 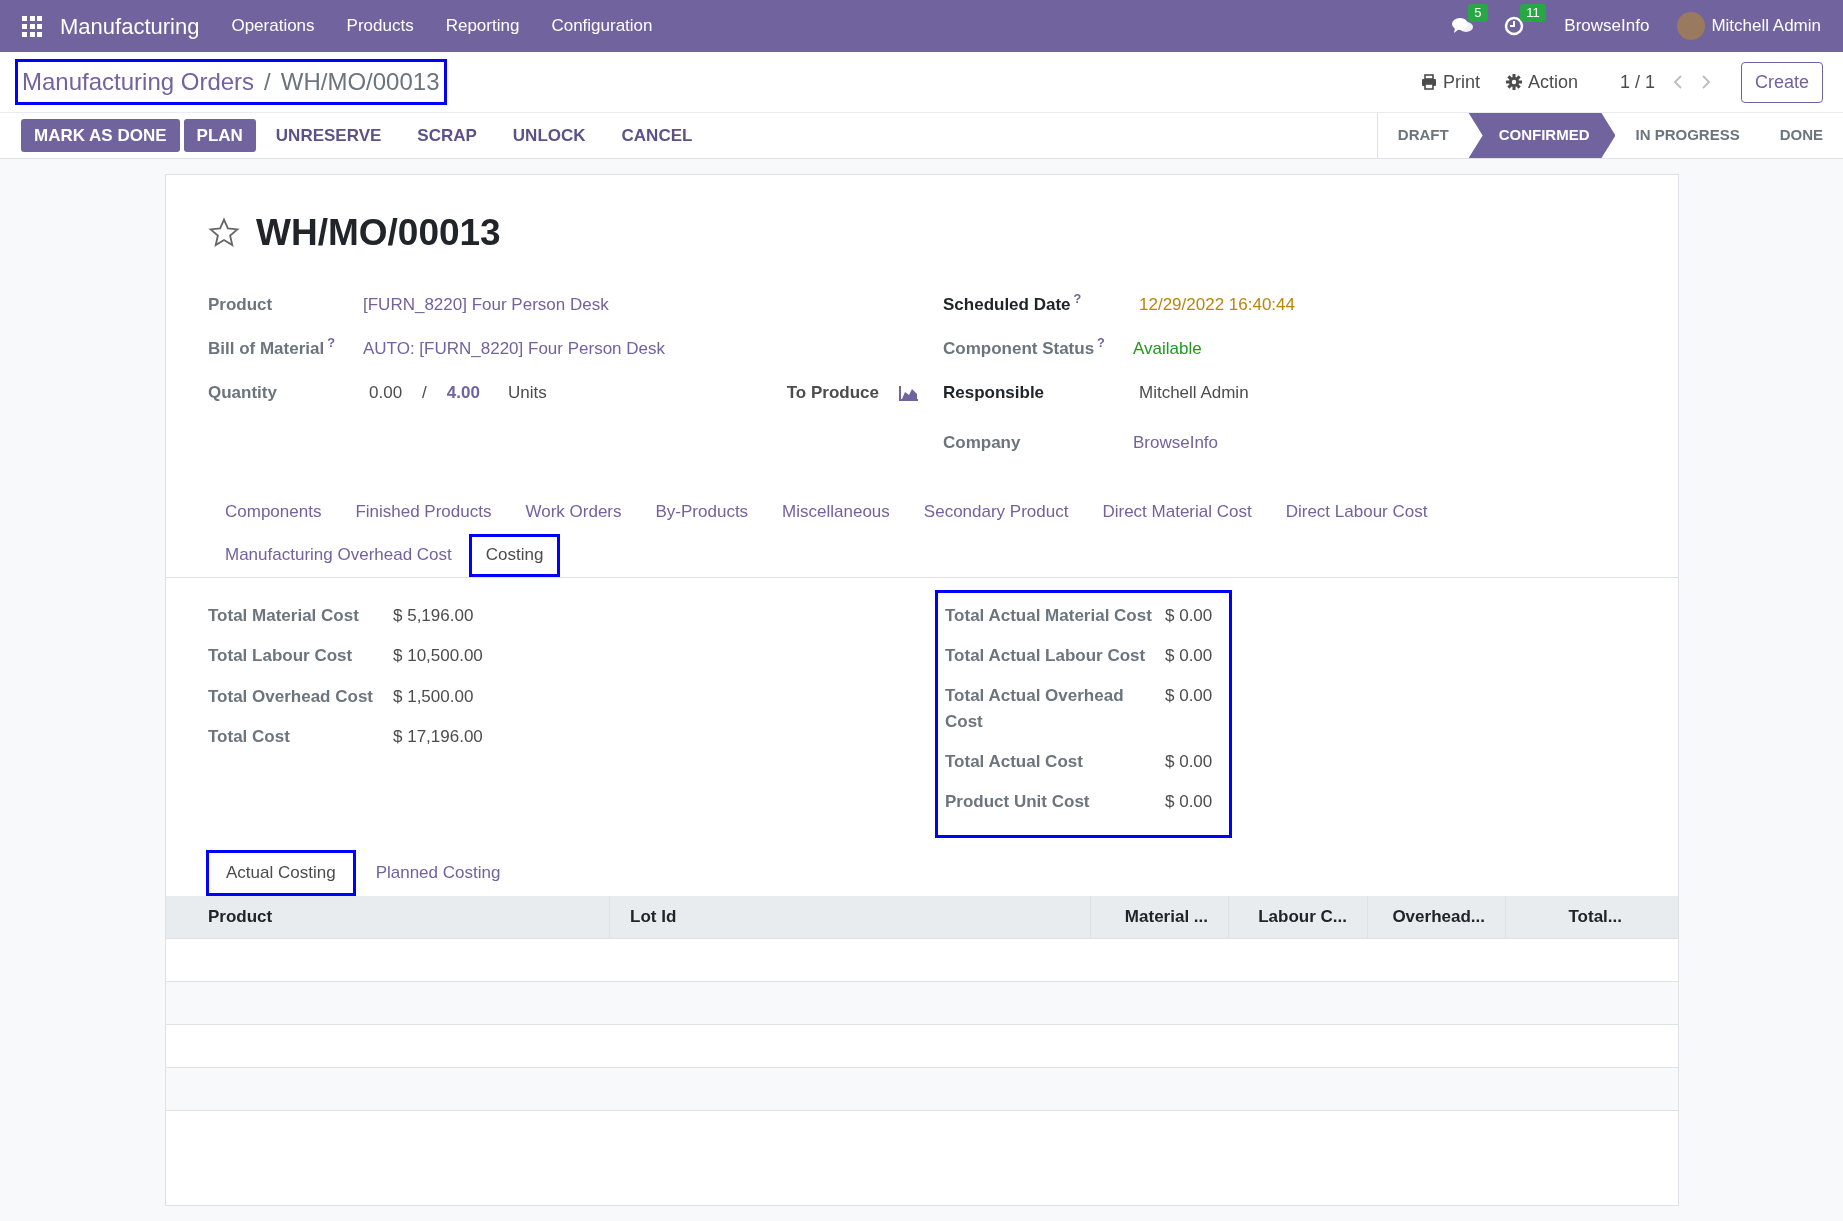 What do you see at coordinates (1176, 442) in the screenshot?
I see `company-link: BrowseInfo` at bounding box center [1176, 442].